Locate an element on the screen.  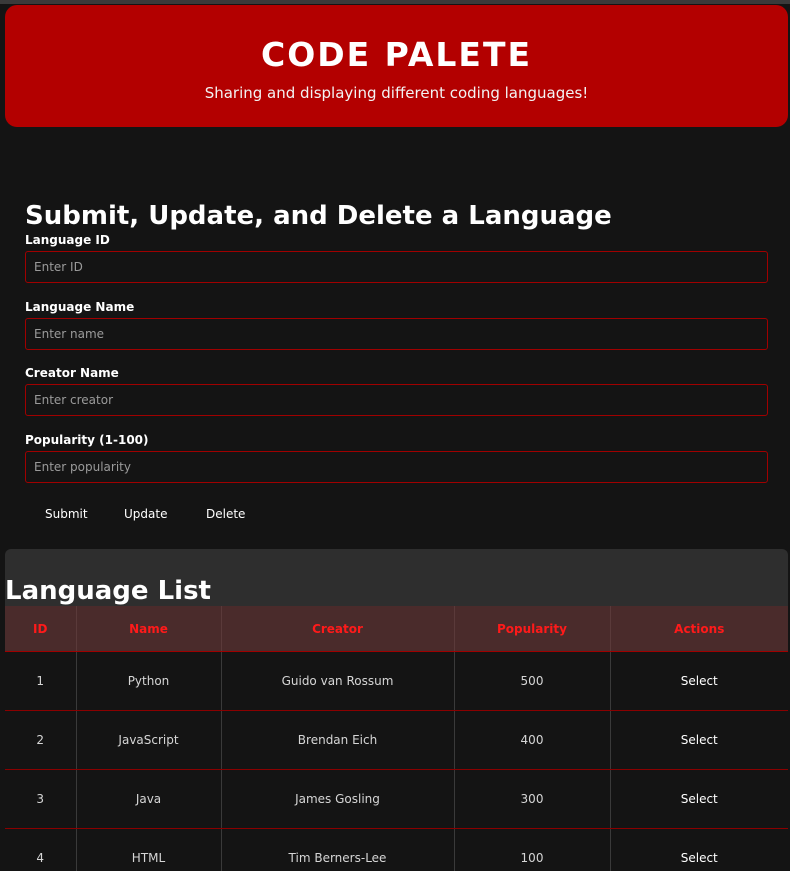
list-title: Language List is located at coordinates (108, 591).